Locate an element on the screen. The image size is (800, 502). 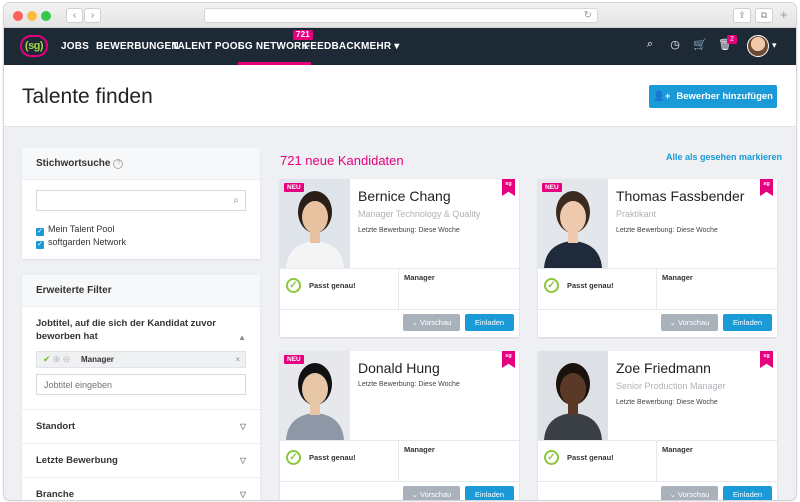
candidate-name: Donald Hung is located at coordinates (399, 368).